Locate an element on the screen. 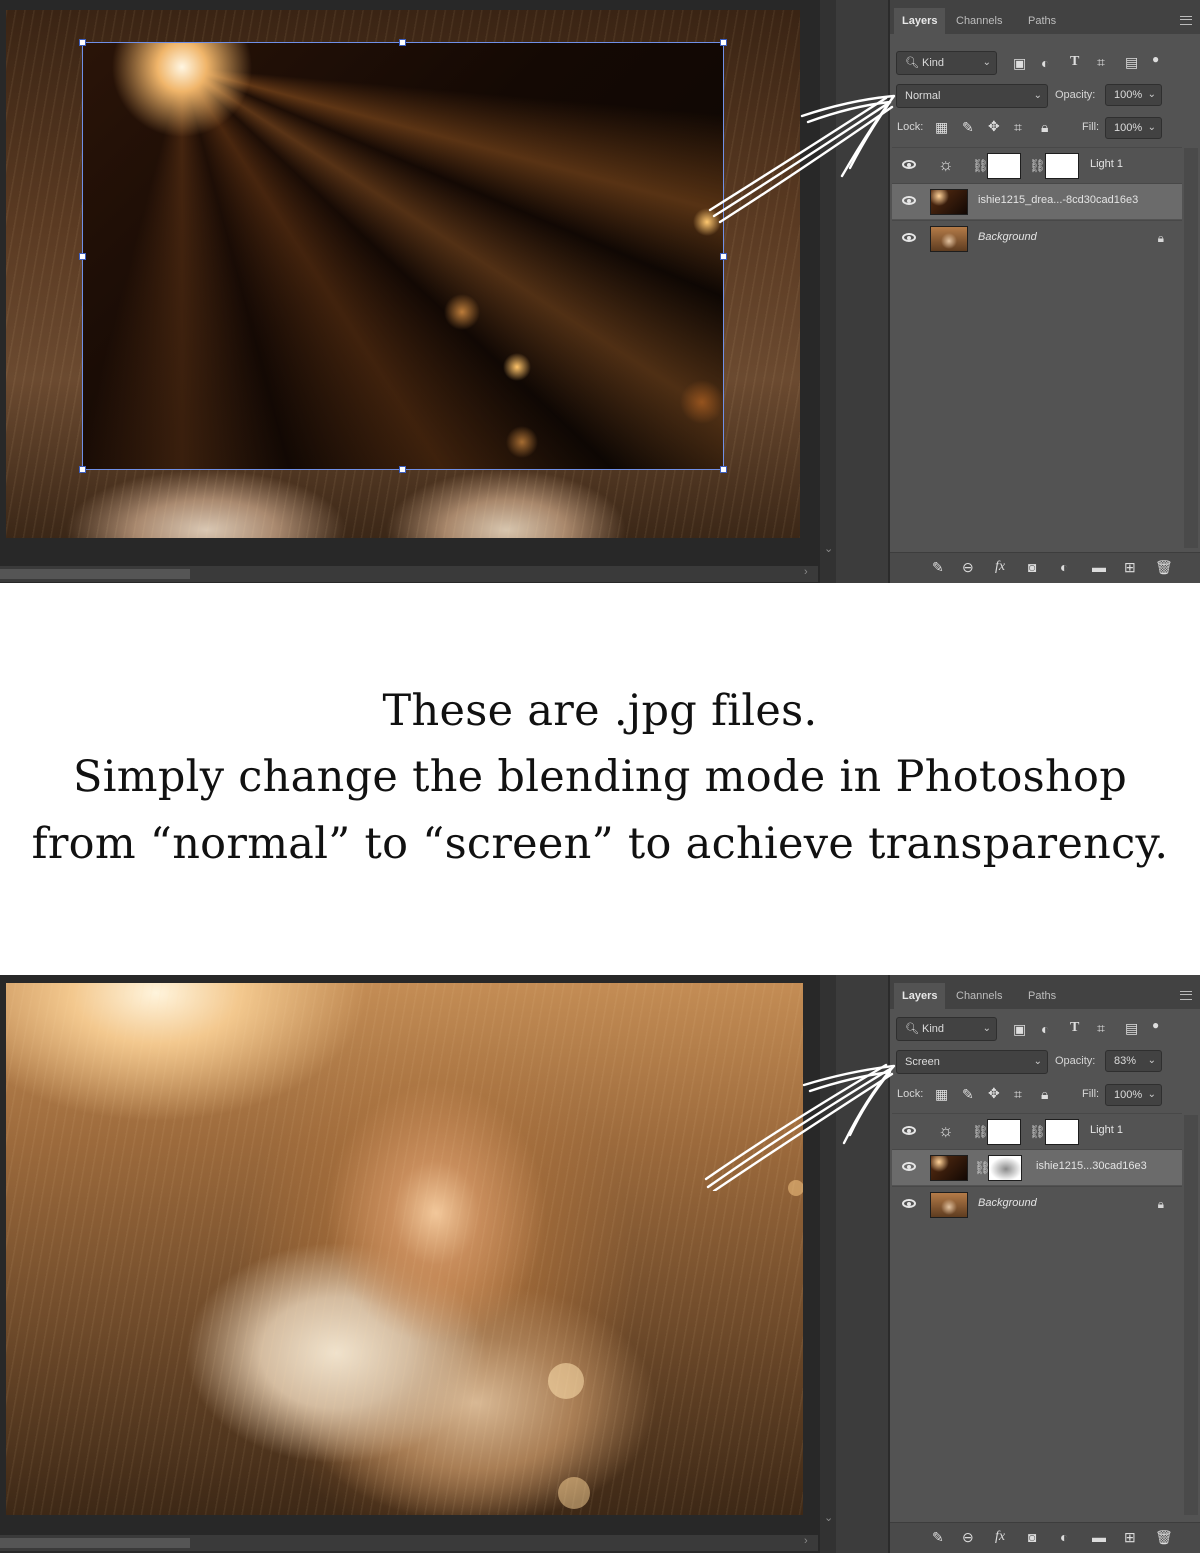 The image size is (1200, 1553). layer-name: Background is located at coordinates (1007, 237).